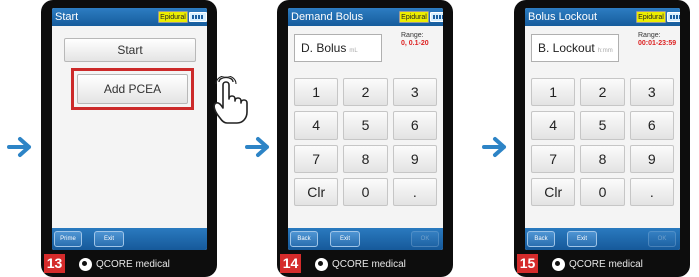  Describe the element at coordinates (129, 239) in the screenshot. I see `bottom-bar: Prime Exit` at that location.